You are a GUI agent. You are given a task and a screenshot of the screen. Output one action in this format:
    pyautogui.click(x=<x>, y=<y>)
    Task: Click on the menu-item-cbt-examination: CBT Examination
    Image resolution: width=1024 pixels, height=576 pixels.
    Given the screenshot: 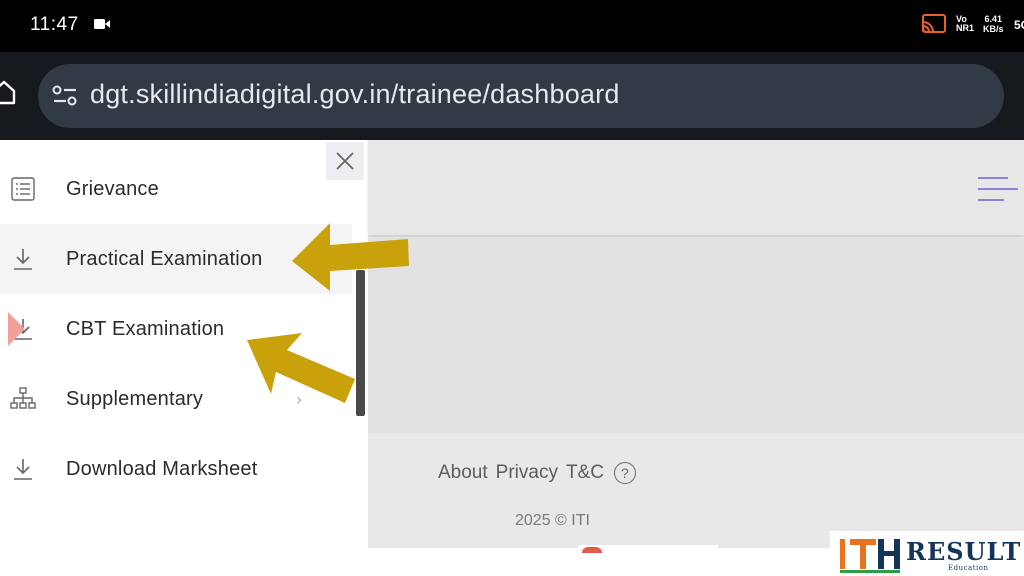 What is the action you would take?
    pyautogui.click(x=176, y=329)
    